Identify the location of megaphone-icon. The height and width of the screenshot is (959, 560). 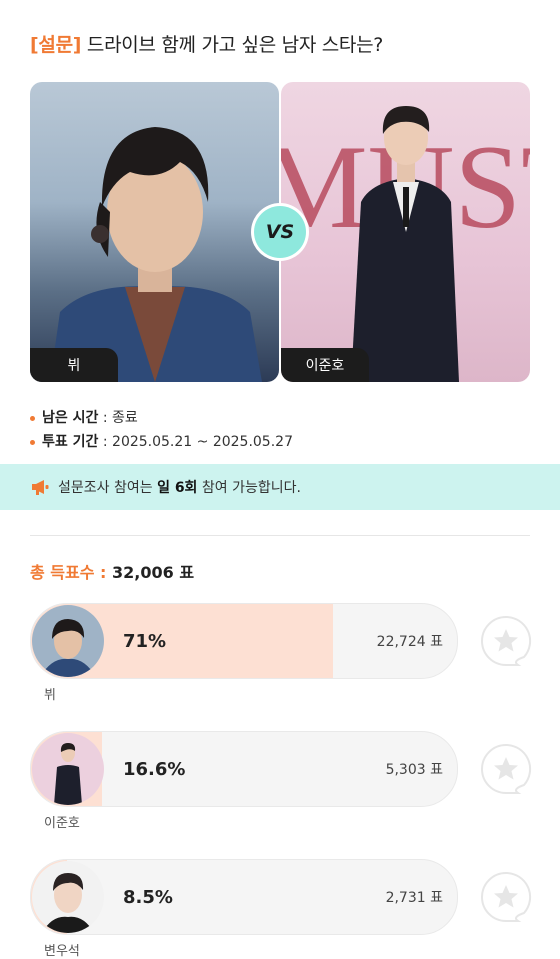
(40, 487).